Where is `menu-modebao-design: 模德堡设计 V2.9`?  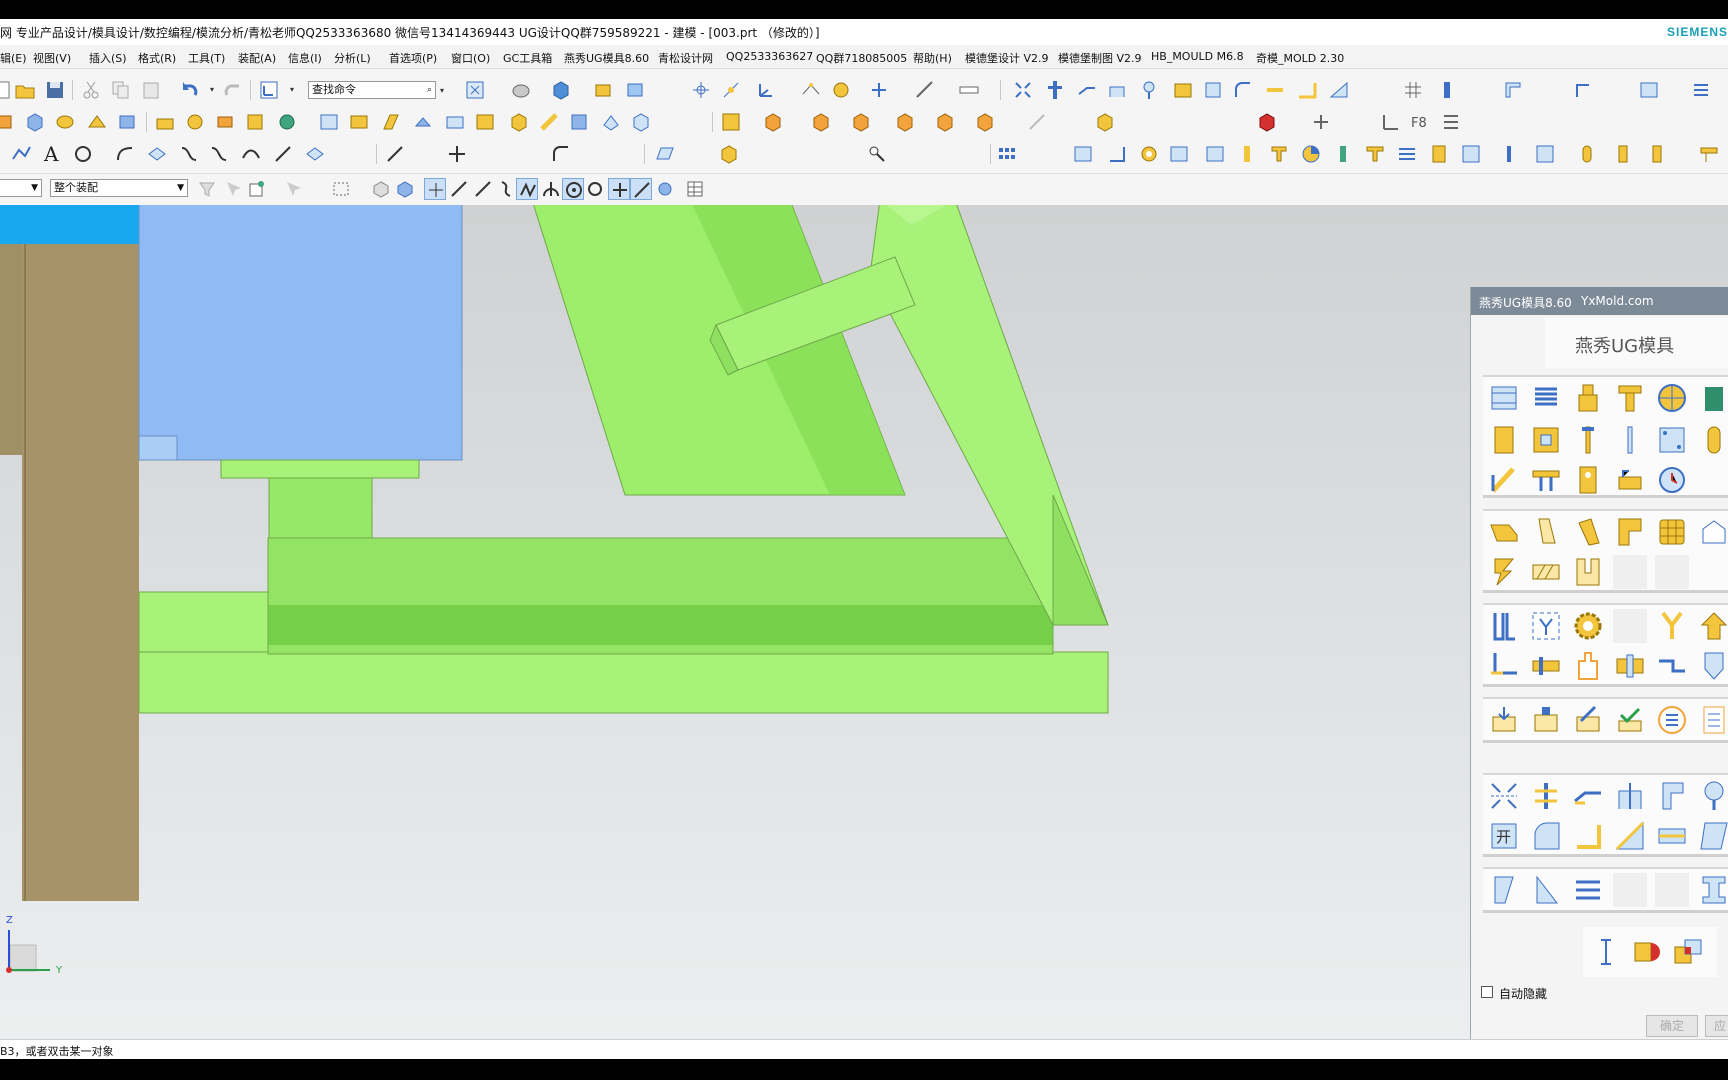 menu-modebao-design: 模德堡设计 V2.9 is located at coordinates (1007, 58).